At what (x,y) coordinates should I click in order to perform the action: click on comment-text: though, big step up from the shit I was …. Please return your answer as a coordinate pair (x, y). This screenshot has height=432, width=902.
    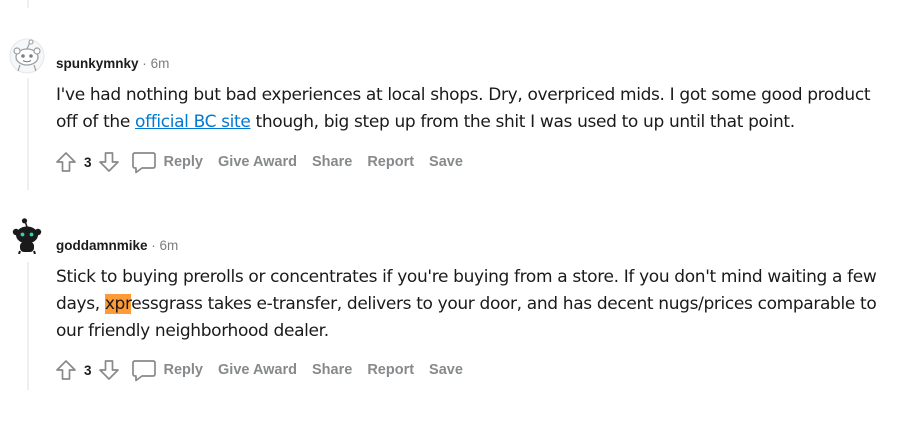
    Looking at the image, I should click on (523, 122).